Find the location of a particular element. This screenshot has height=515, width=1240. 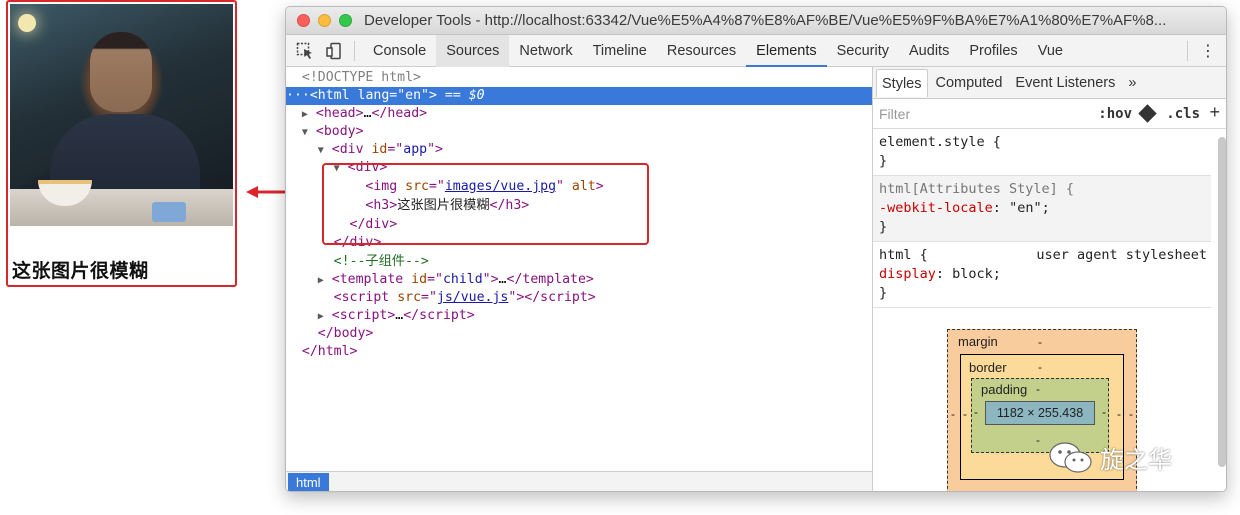

tree-line-script-inline: ▶ <script>…</script> is located at coordinates (579, 316).